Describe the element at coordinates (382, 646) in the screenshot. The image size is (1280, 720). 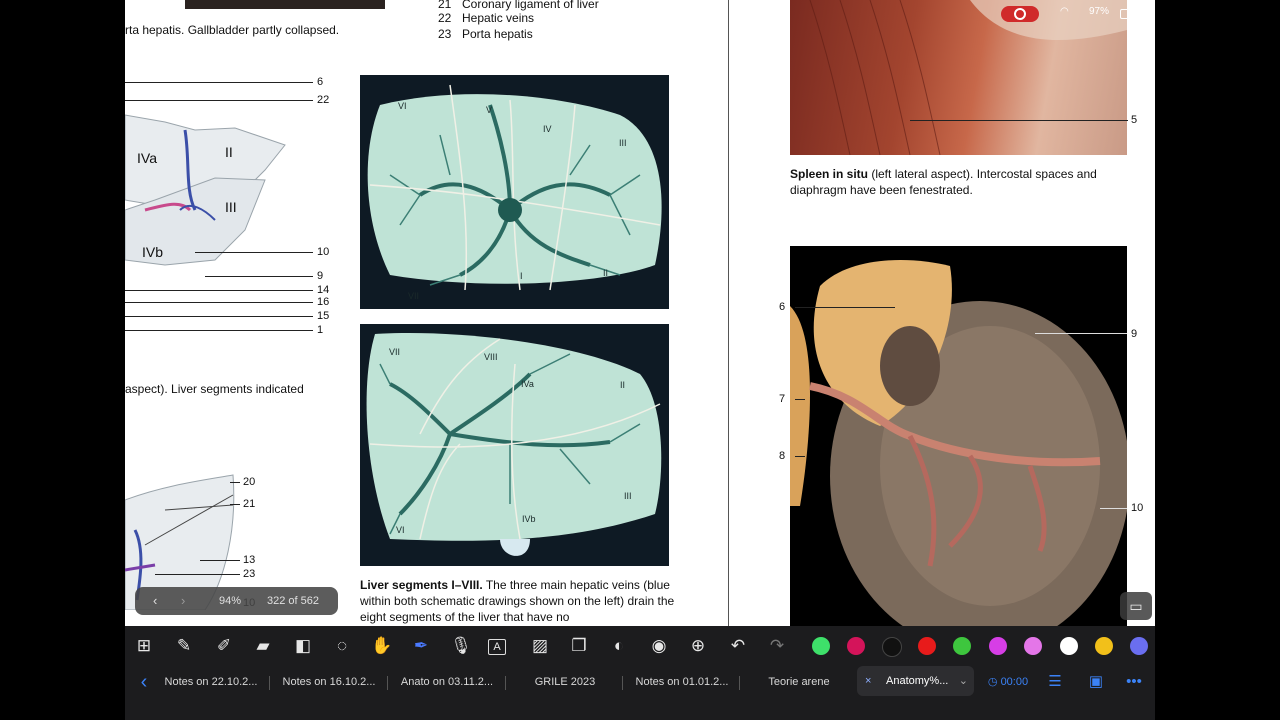
I see `hand-icon: ✋` at that location.